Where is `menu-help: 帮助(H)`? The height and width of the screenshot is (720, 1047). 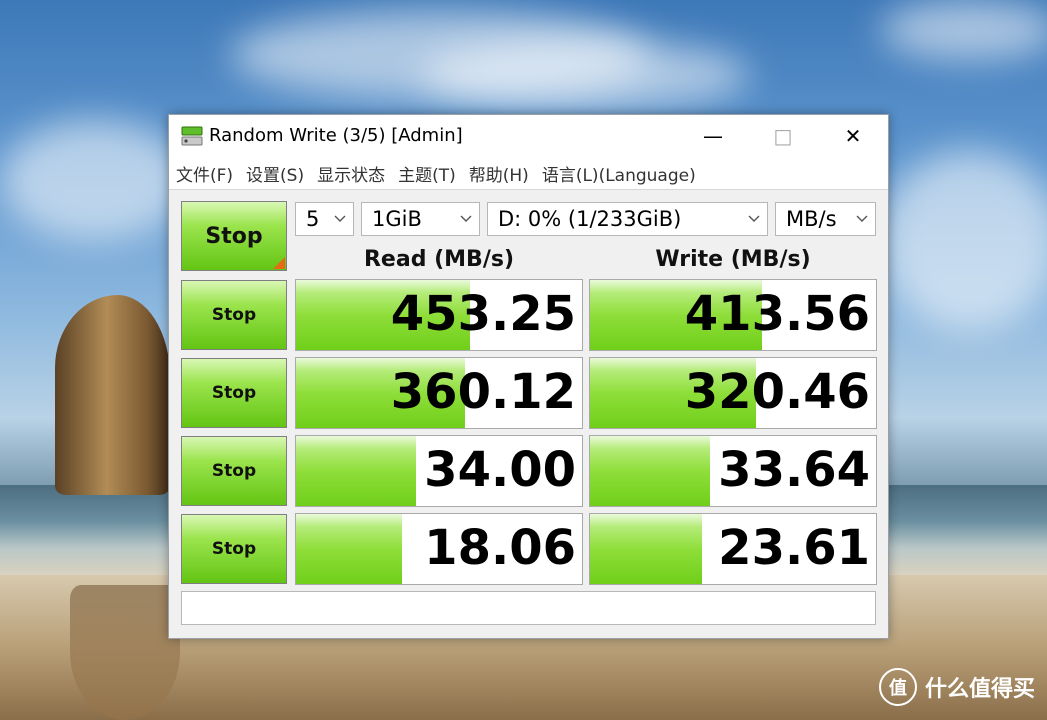 menu-help: 帮助(H) is located at coordinates (502, 173).